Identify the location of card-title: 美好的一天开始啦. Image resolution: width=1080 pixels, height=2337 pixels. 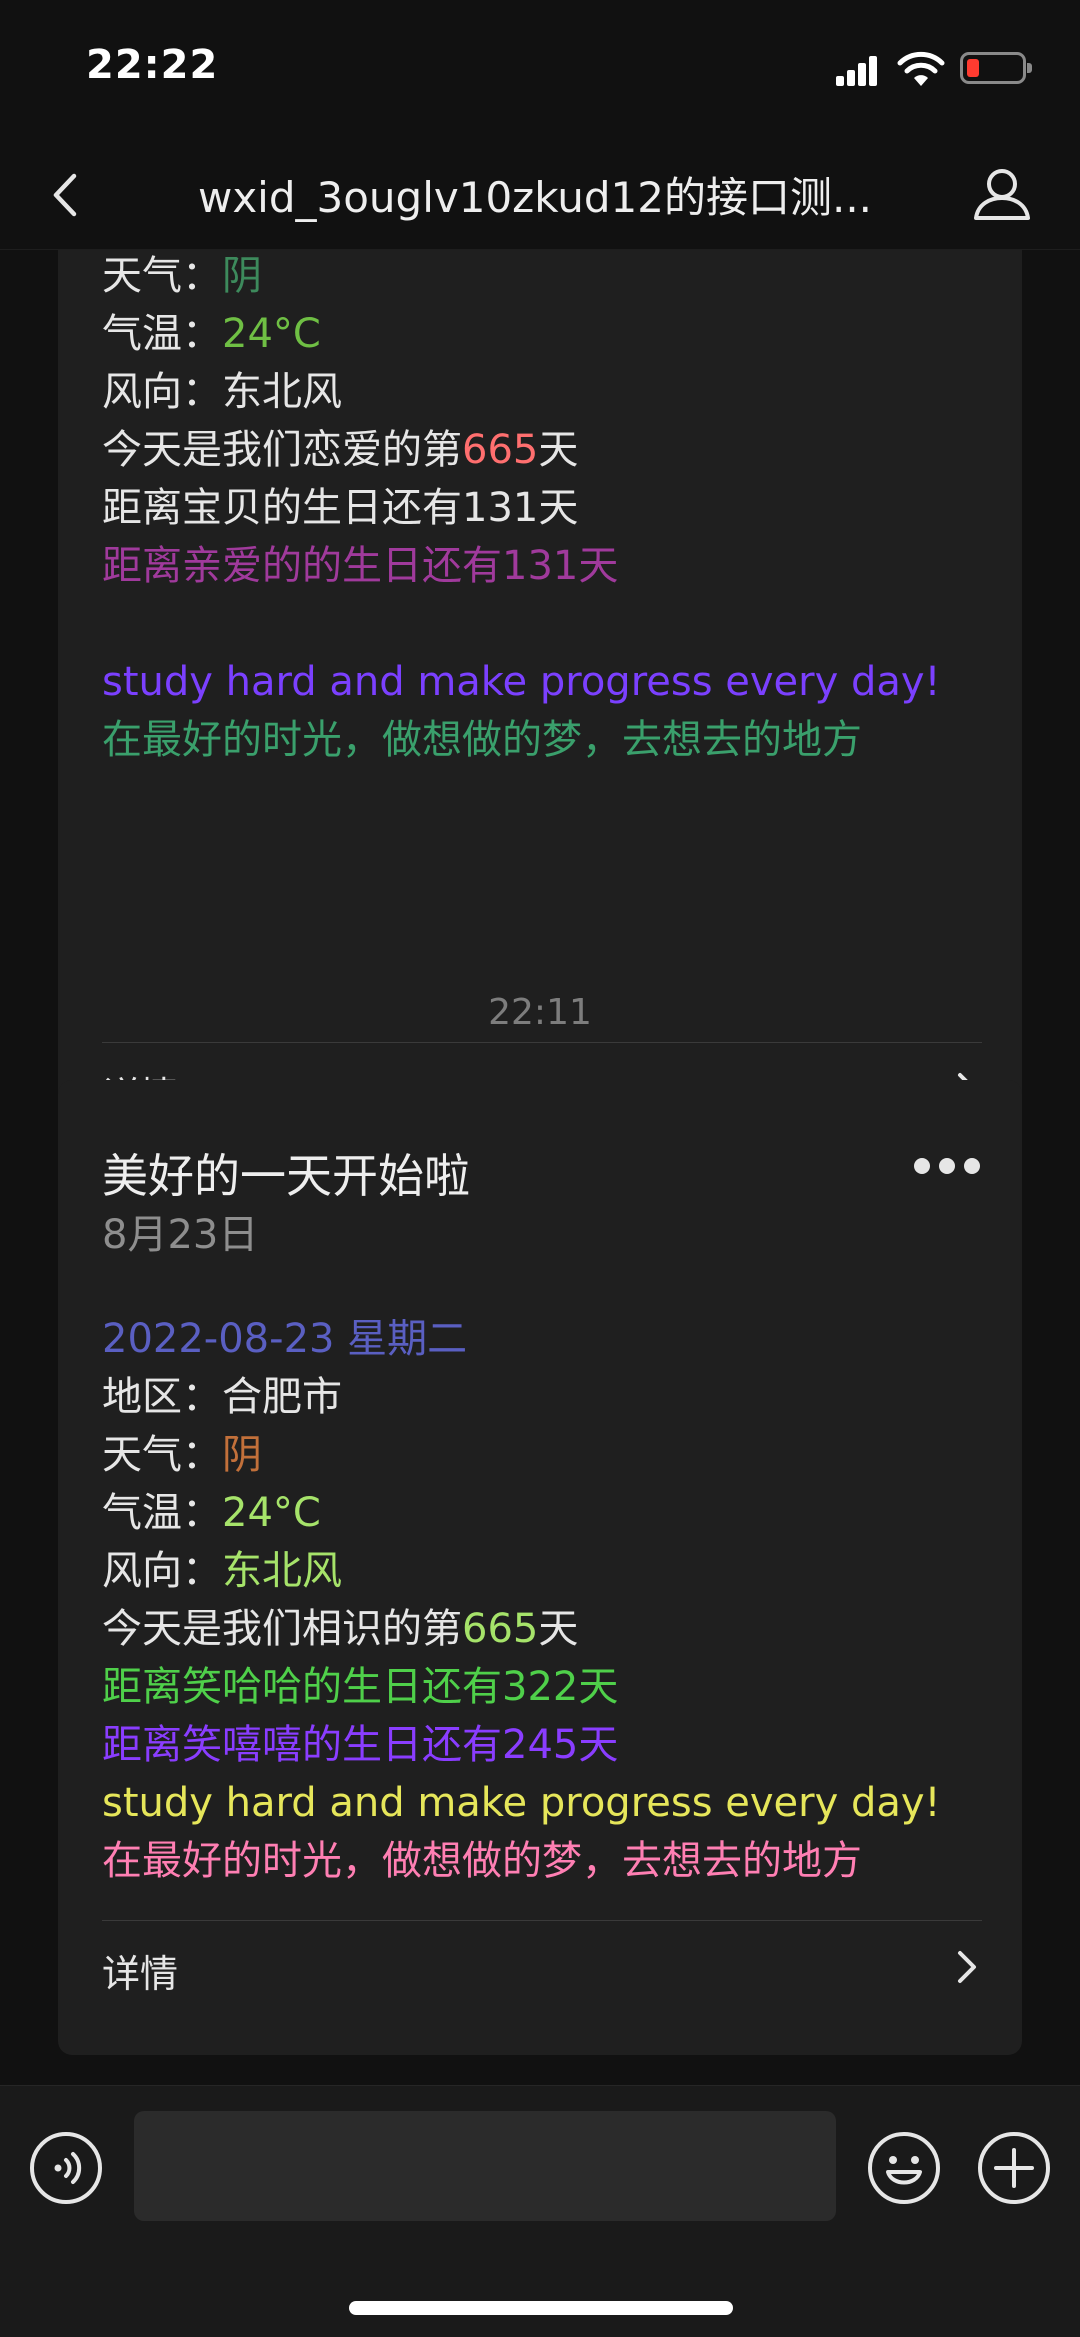
(286, 1176).